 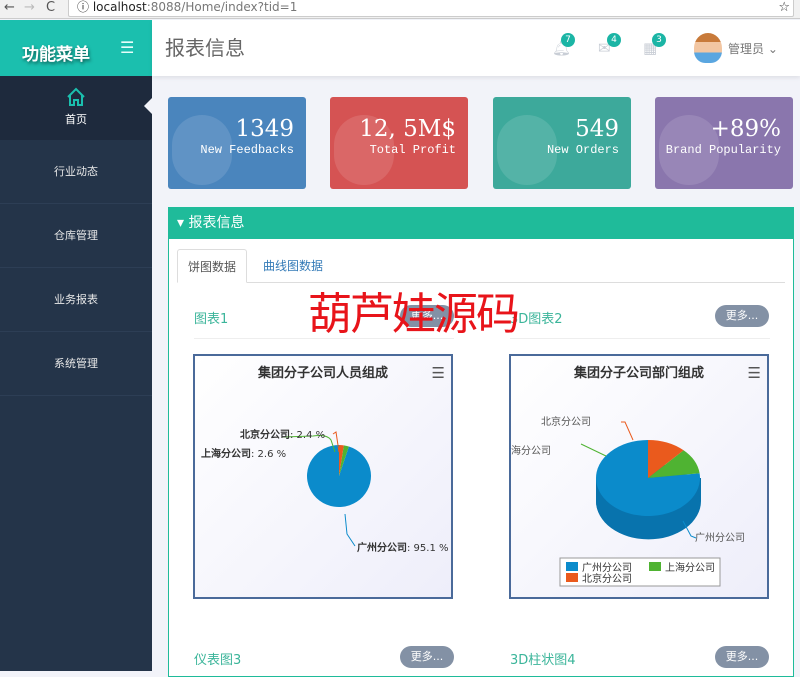 I want to click on tab-pie-data: 饼图数据, so click(x=212, y=266).